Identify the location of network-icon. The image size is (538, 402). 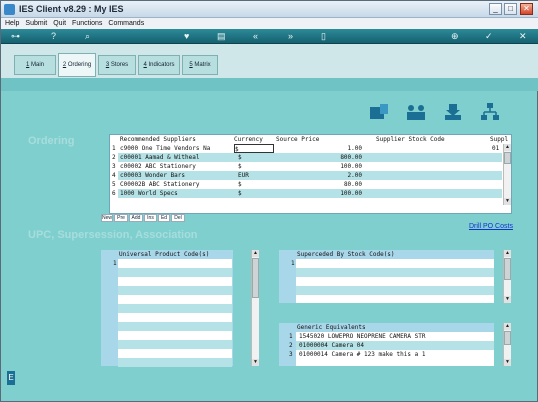
(490, 112).